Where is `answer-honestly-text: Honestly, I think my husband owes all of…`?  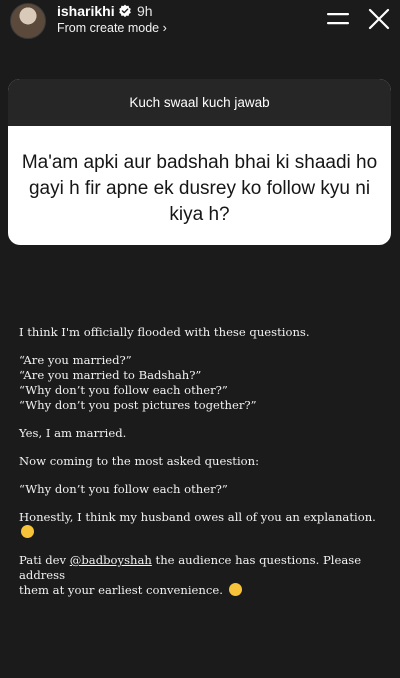 answer-honestly-text: Honestly, I think my husband owes all of… is located at coordinates (197, 517).